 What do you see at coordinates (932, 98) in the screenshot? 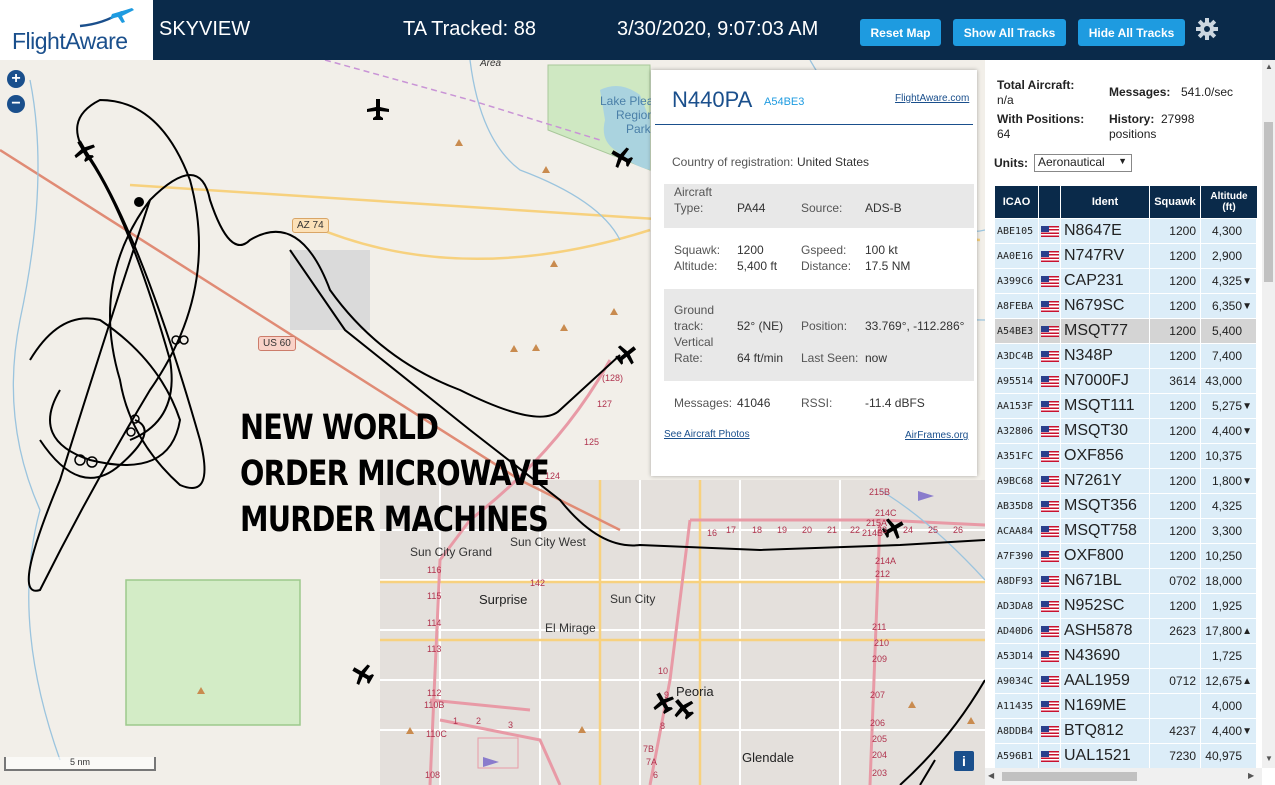
I see `flightaware-link: FlightAware.com` at bounding box center [932, 98].